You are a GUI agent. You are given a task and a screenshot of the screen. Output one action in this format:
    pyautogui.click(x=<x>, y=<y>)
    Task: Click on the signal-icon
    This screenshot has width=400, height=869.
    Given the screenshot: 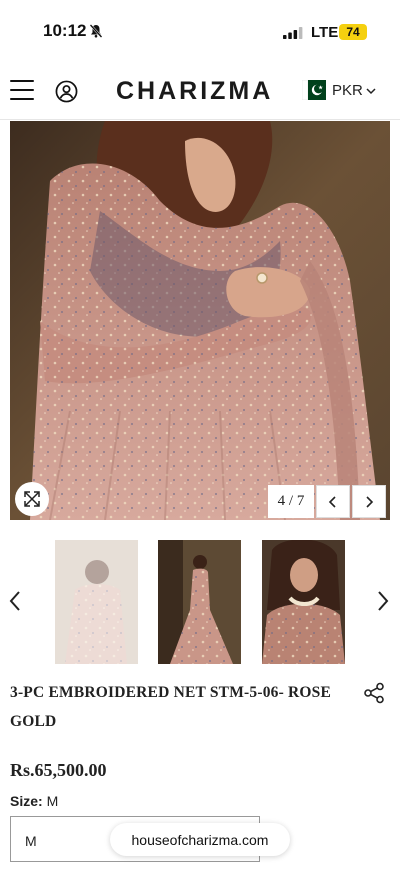 What is the action you would take?
    pyautogui.click(x=293, y=33)
    